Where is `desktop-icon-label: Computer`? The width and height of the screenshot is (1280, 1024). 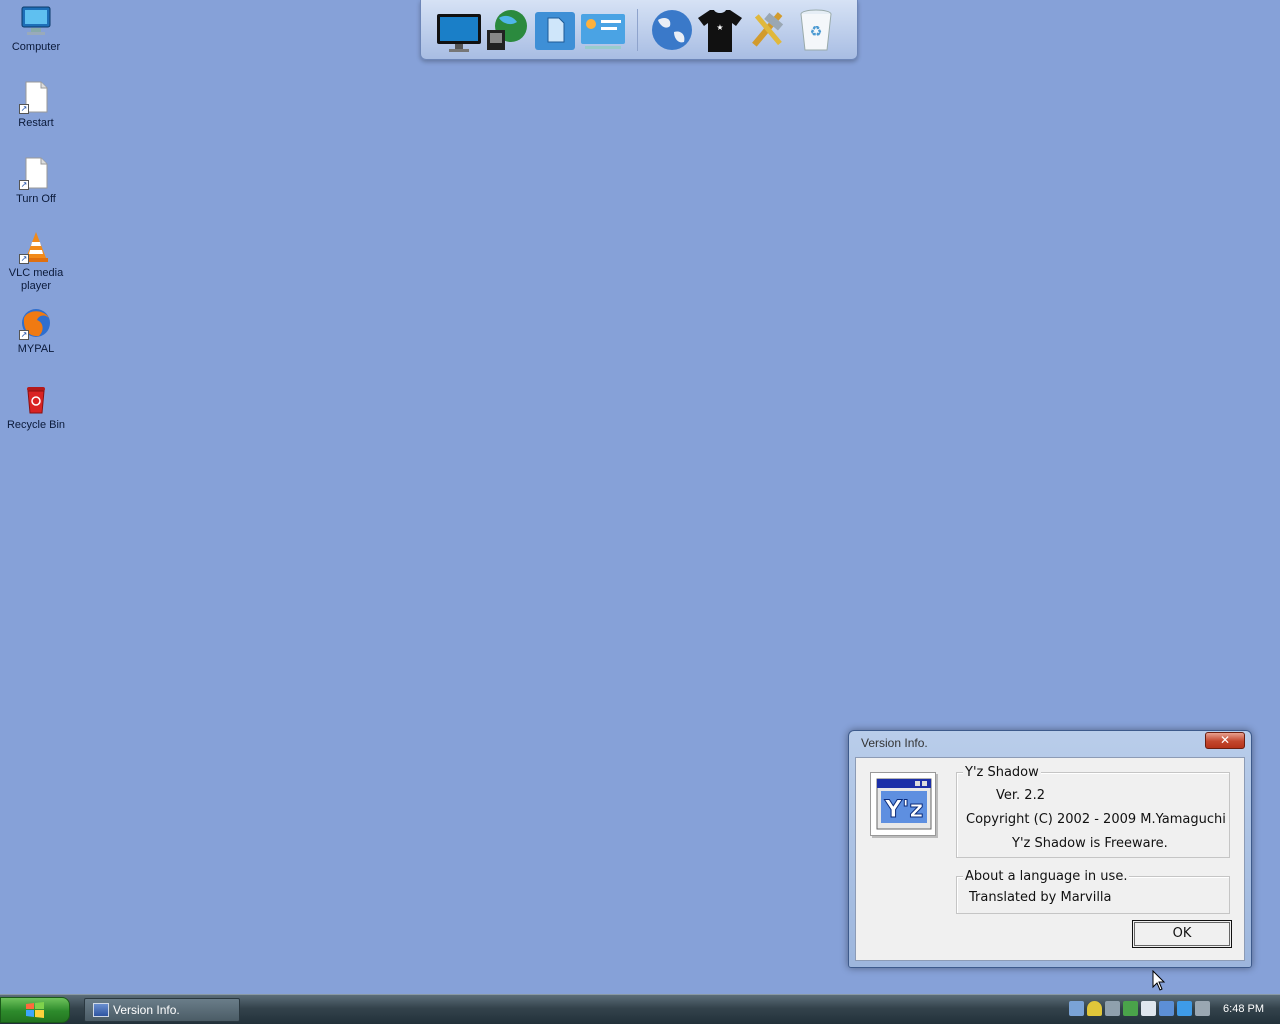
desktop-icon-label: Computer is located at coordinates (36, 47).